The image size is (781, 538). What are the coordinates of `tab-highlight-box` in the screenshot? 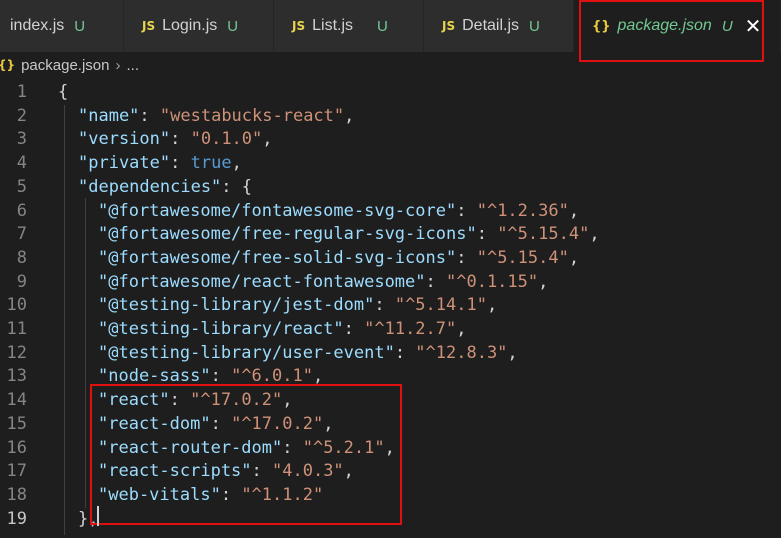 It's located at (671, 31).